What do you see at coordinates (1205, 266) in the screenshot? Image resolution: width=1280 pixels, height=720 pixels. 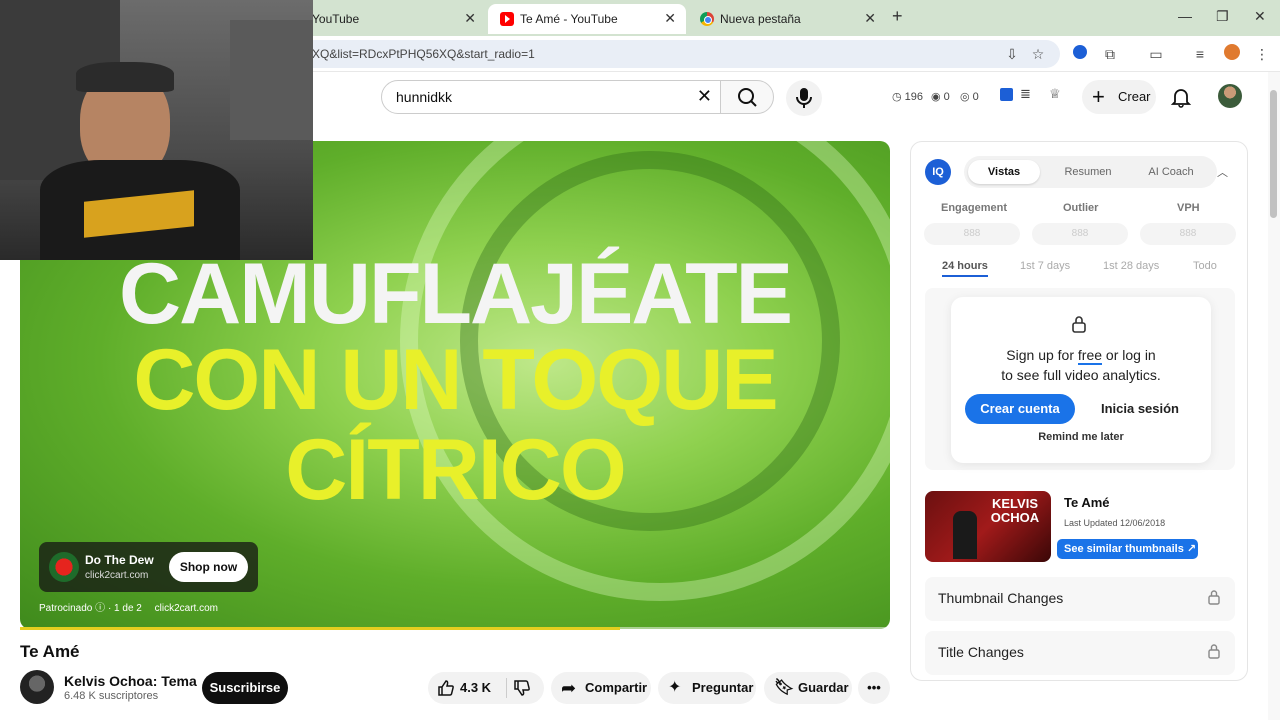 I see `range-all: Todo` at bounding box center [1205, 266].